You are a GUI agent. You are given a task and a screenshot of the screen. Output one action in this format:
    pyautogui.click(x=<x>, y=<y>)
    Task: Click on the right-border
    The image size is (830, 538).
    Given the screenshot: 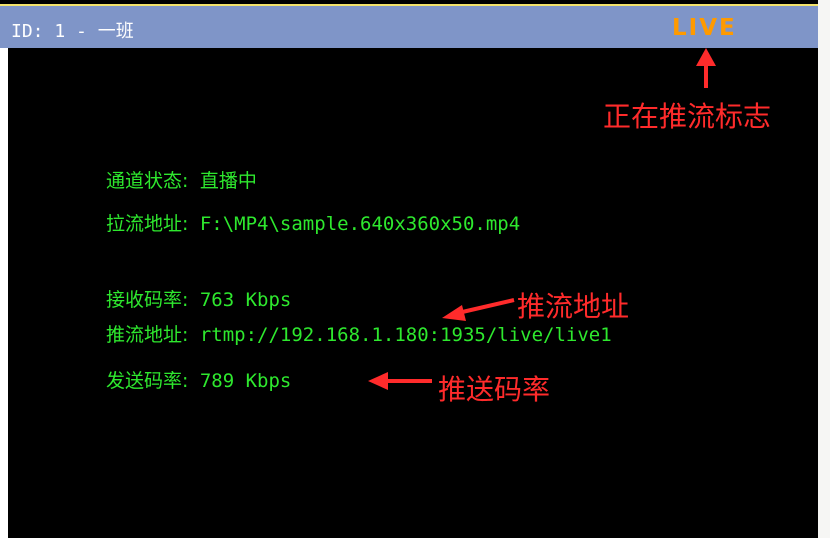 What is the action you would take?
    pyautogui.click(x=824, y=269)
    